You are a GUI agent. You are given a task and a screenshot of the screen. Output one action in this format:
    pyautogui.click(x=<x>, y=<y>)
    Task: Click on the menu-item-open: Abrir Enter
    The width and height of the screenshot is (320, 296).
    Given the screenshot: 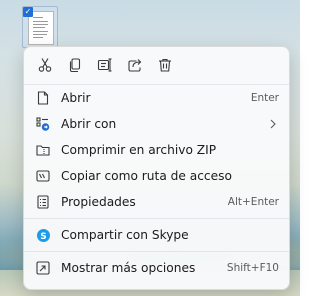 What is the action you would take?
    pyautogui.click(x=157, y=98)
    